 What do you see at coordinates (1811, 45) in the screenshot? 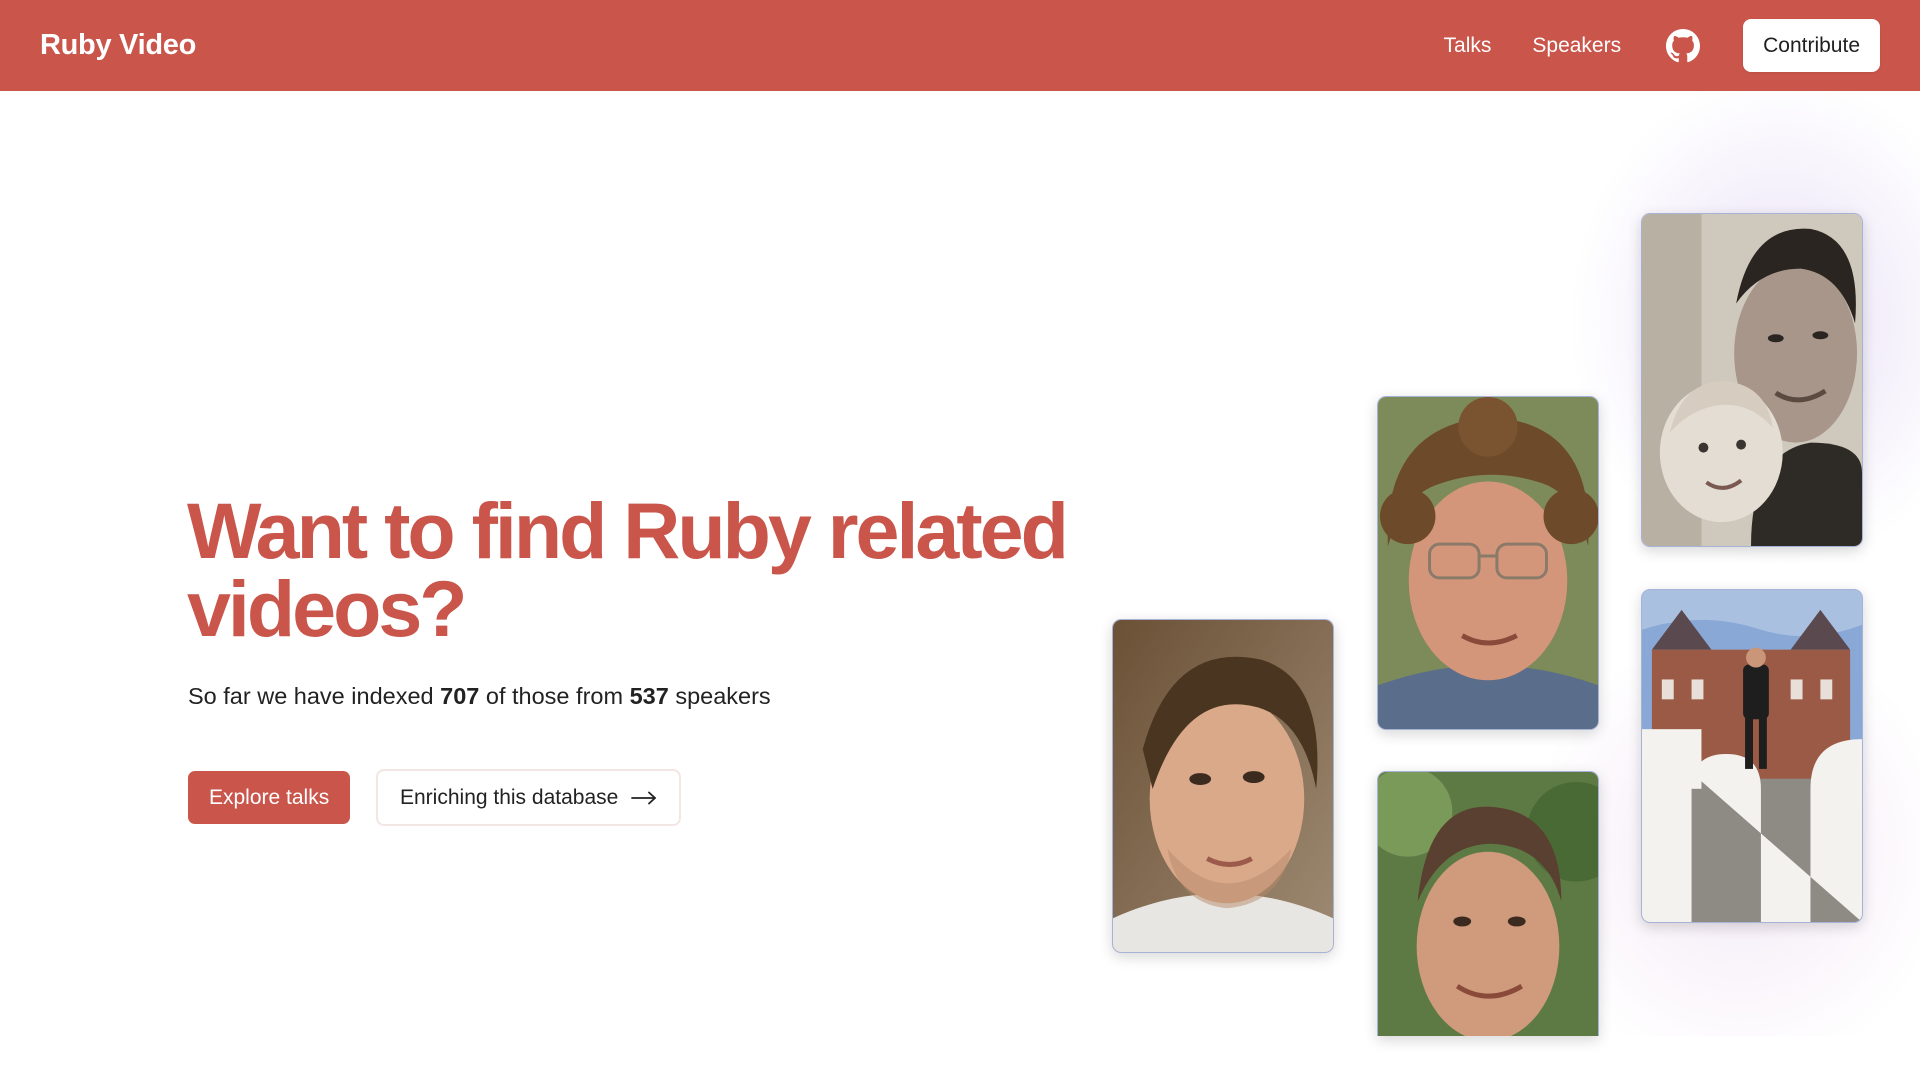
I see `contribute-button: Contribute` at bounding box center [1811, 45].